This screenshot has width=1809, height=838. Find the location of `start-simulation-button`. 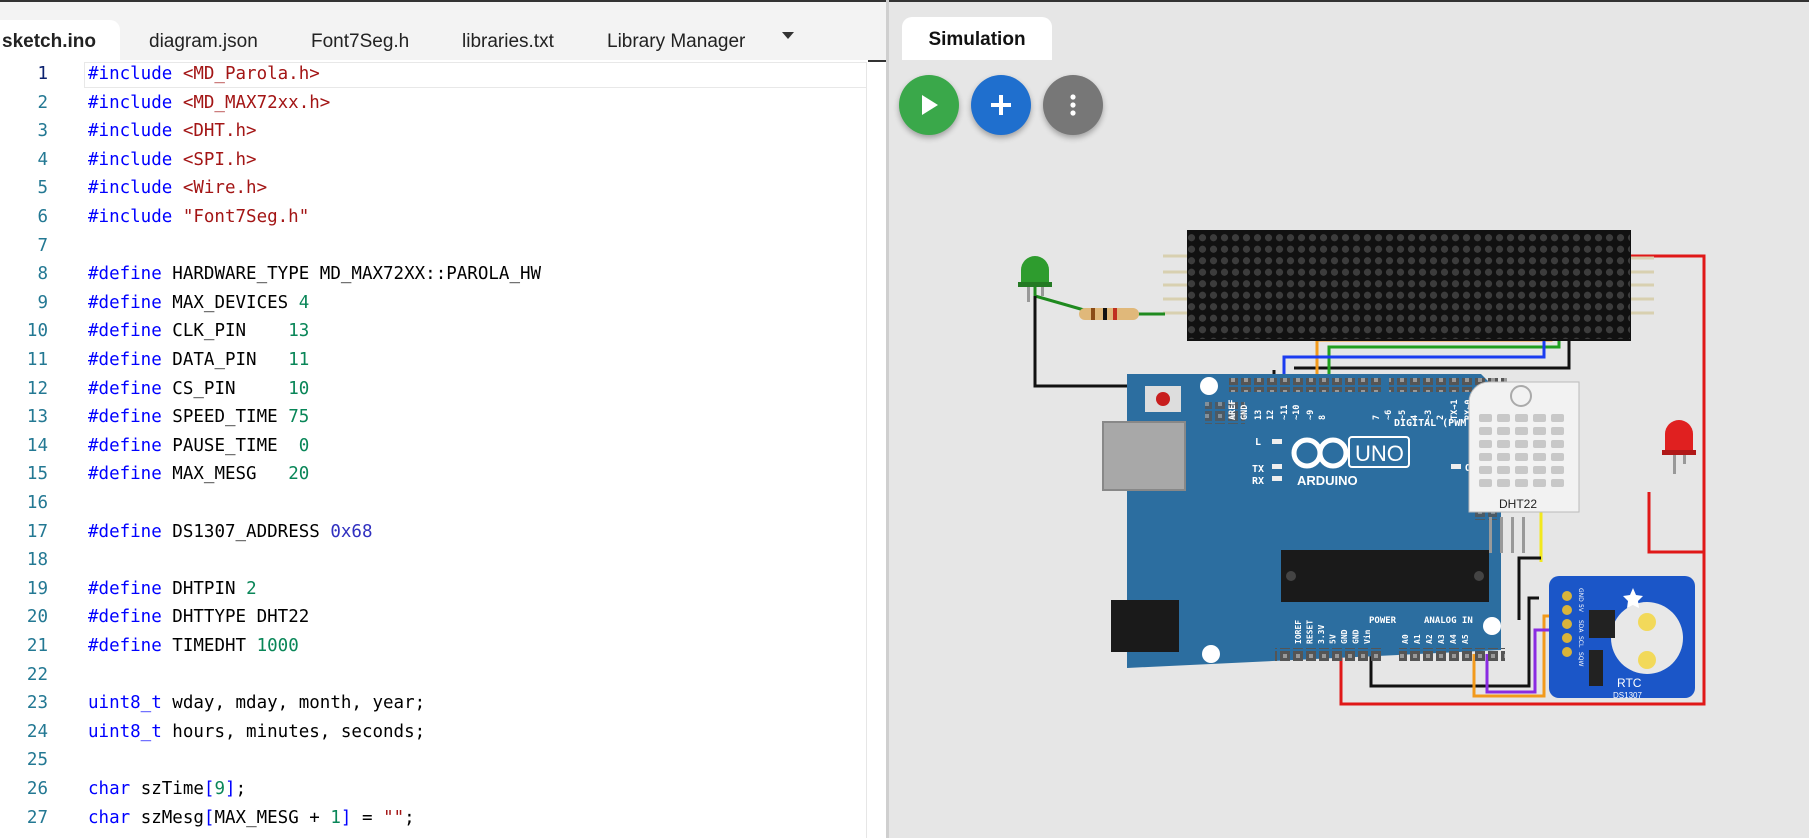

start-simulation-button is located at coordinates (929, 105).